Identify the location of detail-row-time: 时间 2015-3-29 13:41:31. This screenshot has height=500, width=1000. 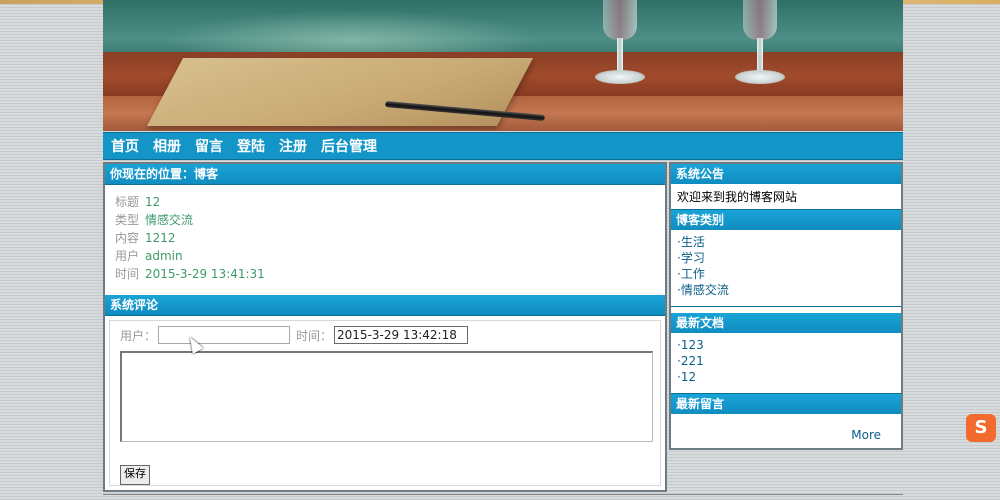
(190, 274).